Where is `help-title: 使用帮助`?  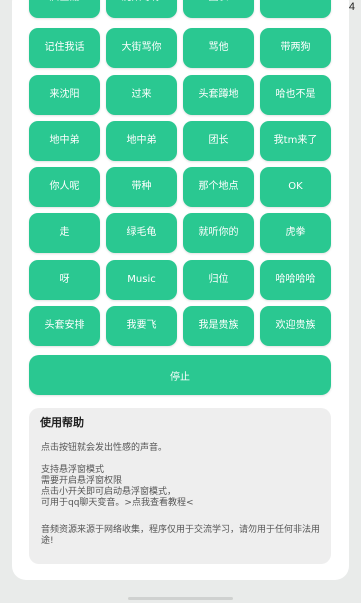 help-title: 使用帮助 is located at coordinates (62, 422).